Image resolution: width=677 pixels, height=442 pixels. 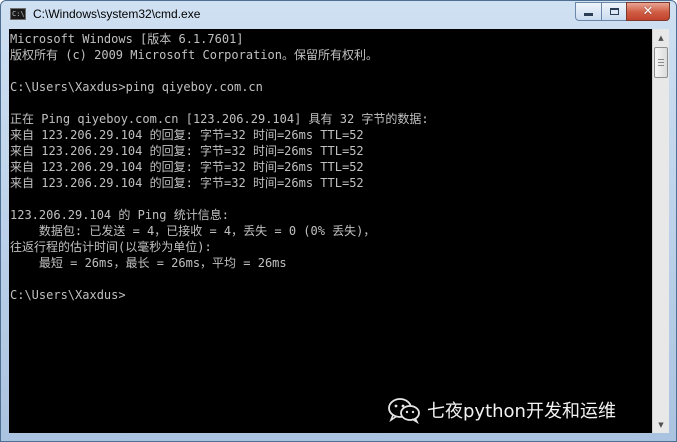 What do you see at coordinates (136, 87) in the screenshot?
I see `console-line: C:\Users\Xaxdus>ping qiyeboy.com.cn` at bounding box center [136, 87].